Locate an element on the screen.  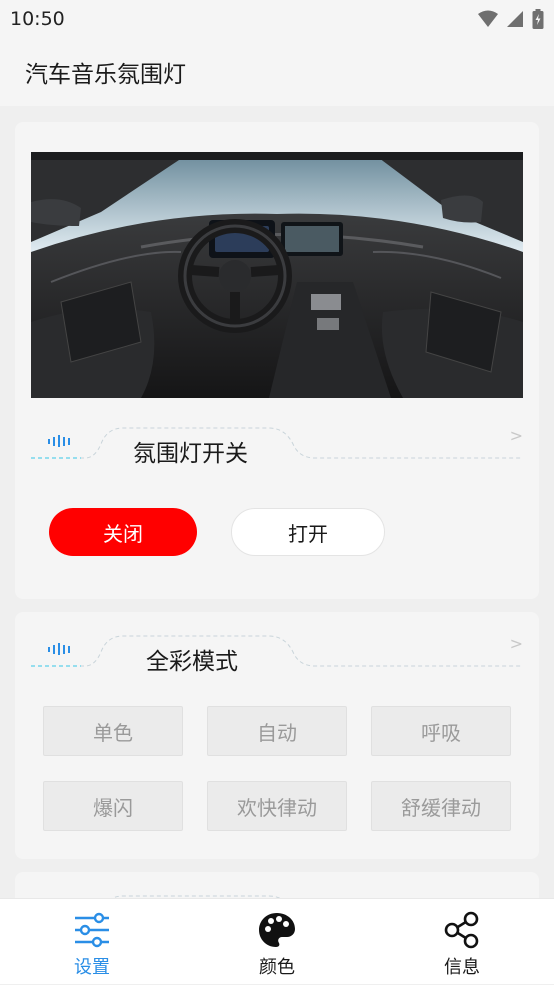
power-off-button: 关闭 is located at coordinates (123, 532).